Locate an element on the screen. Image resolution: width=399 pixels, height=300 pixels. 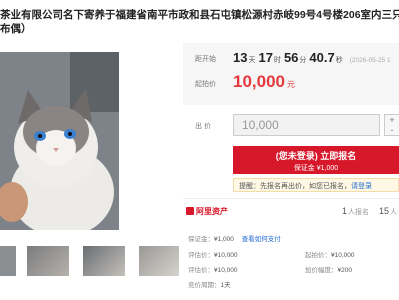
minutes-unit: 分 is located at coordinates (303, 60).